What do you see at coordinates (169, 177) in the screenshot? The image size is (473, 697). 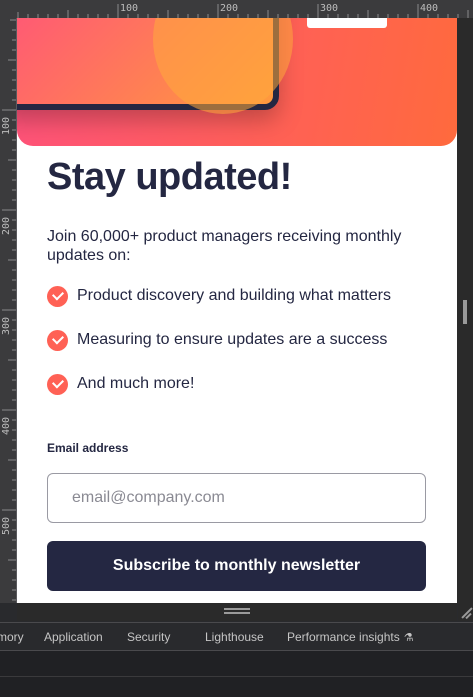 I see `page-title: Stay updated!` at bounding box center [169, 177].